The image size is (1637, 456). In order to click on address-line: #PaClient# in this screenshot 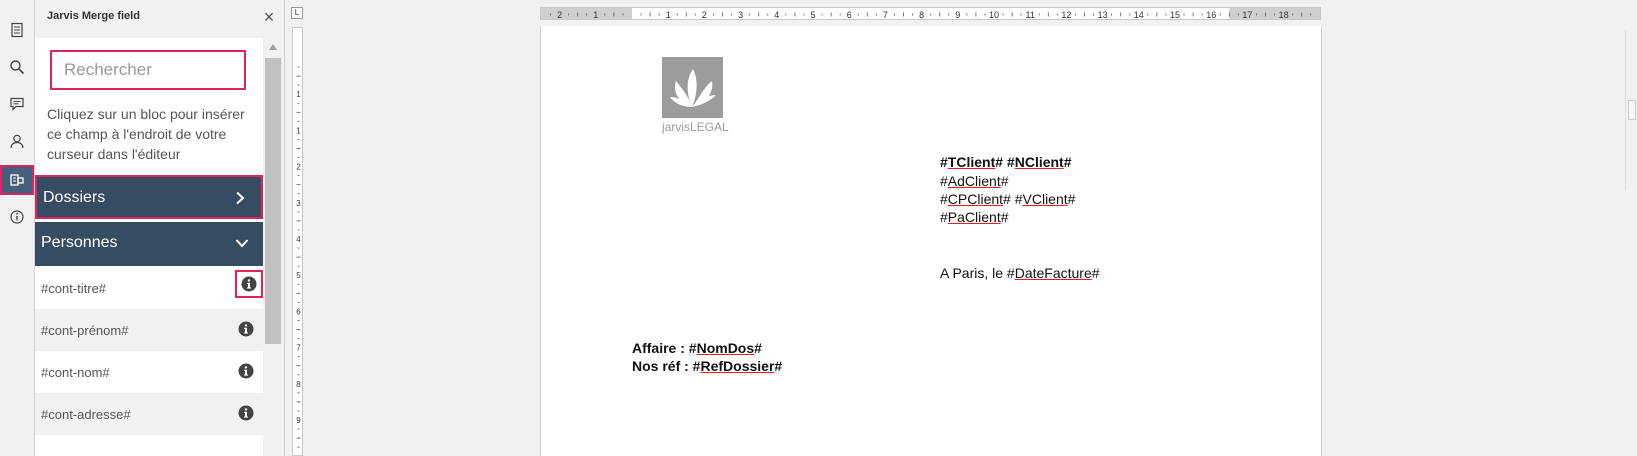, I will do `click(974, 217)`.